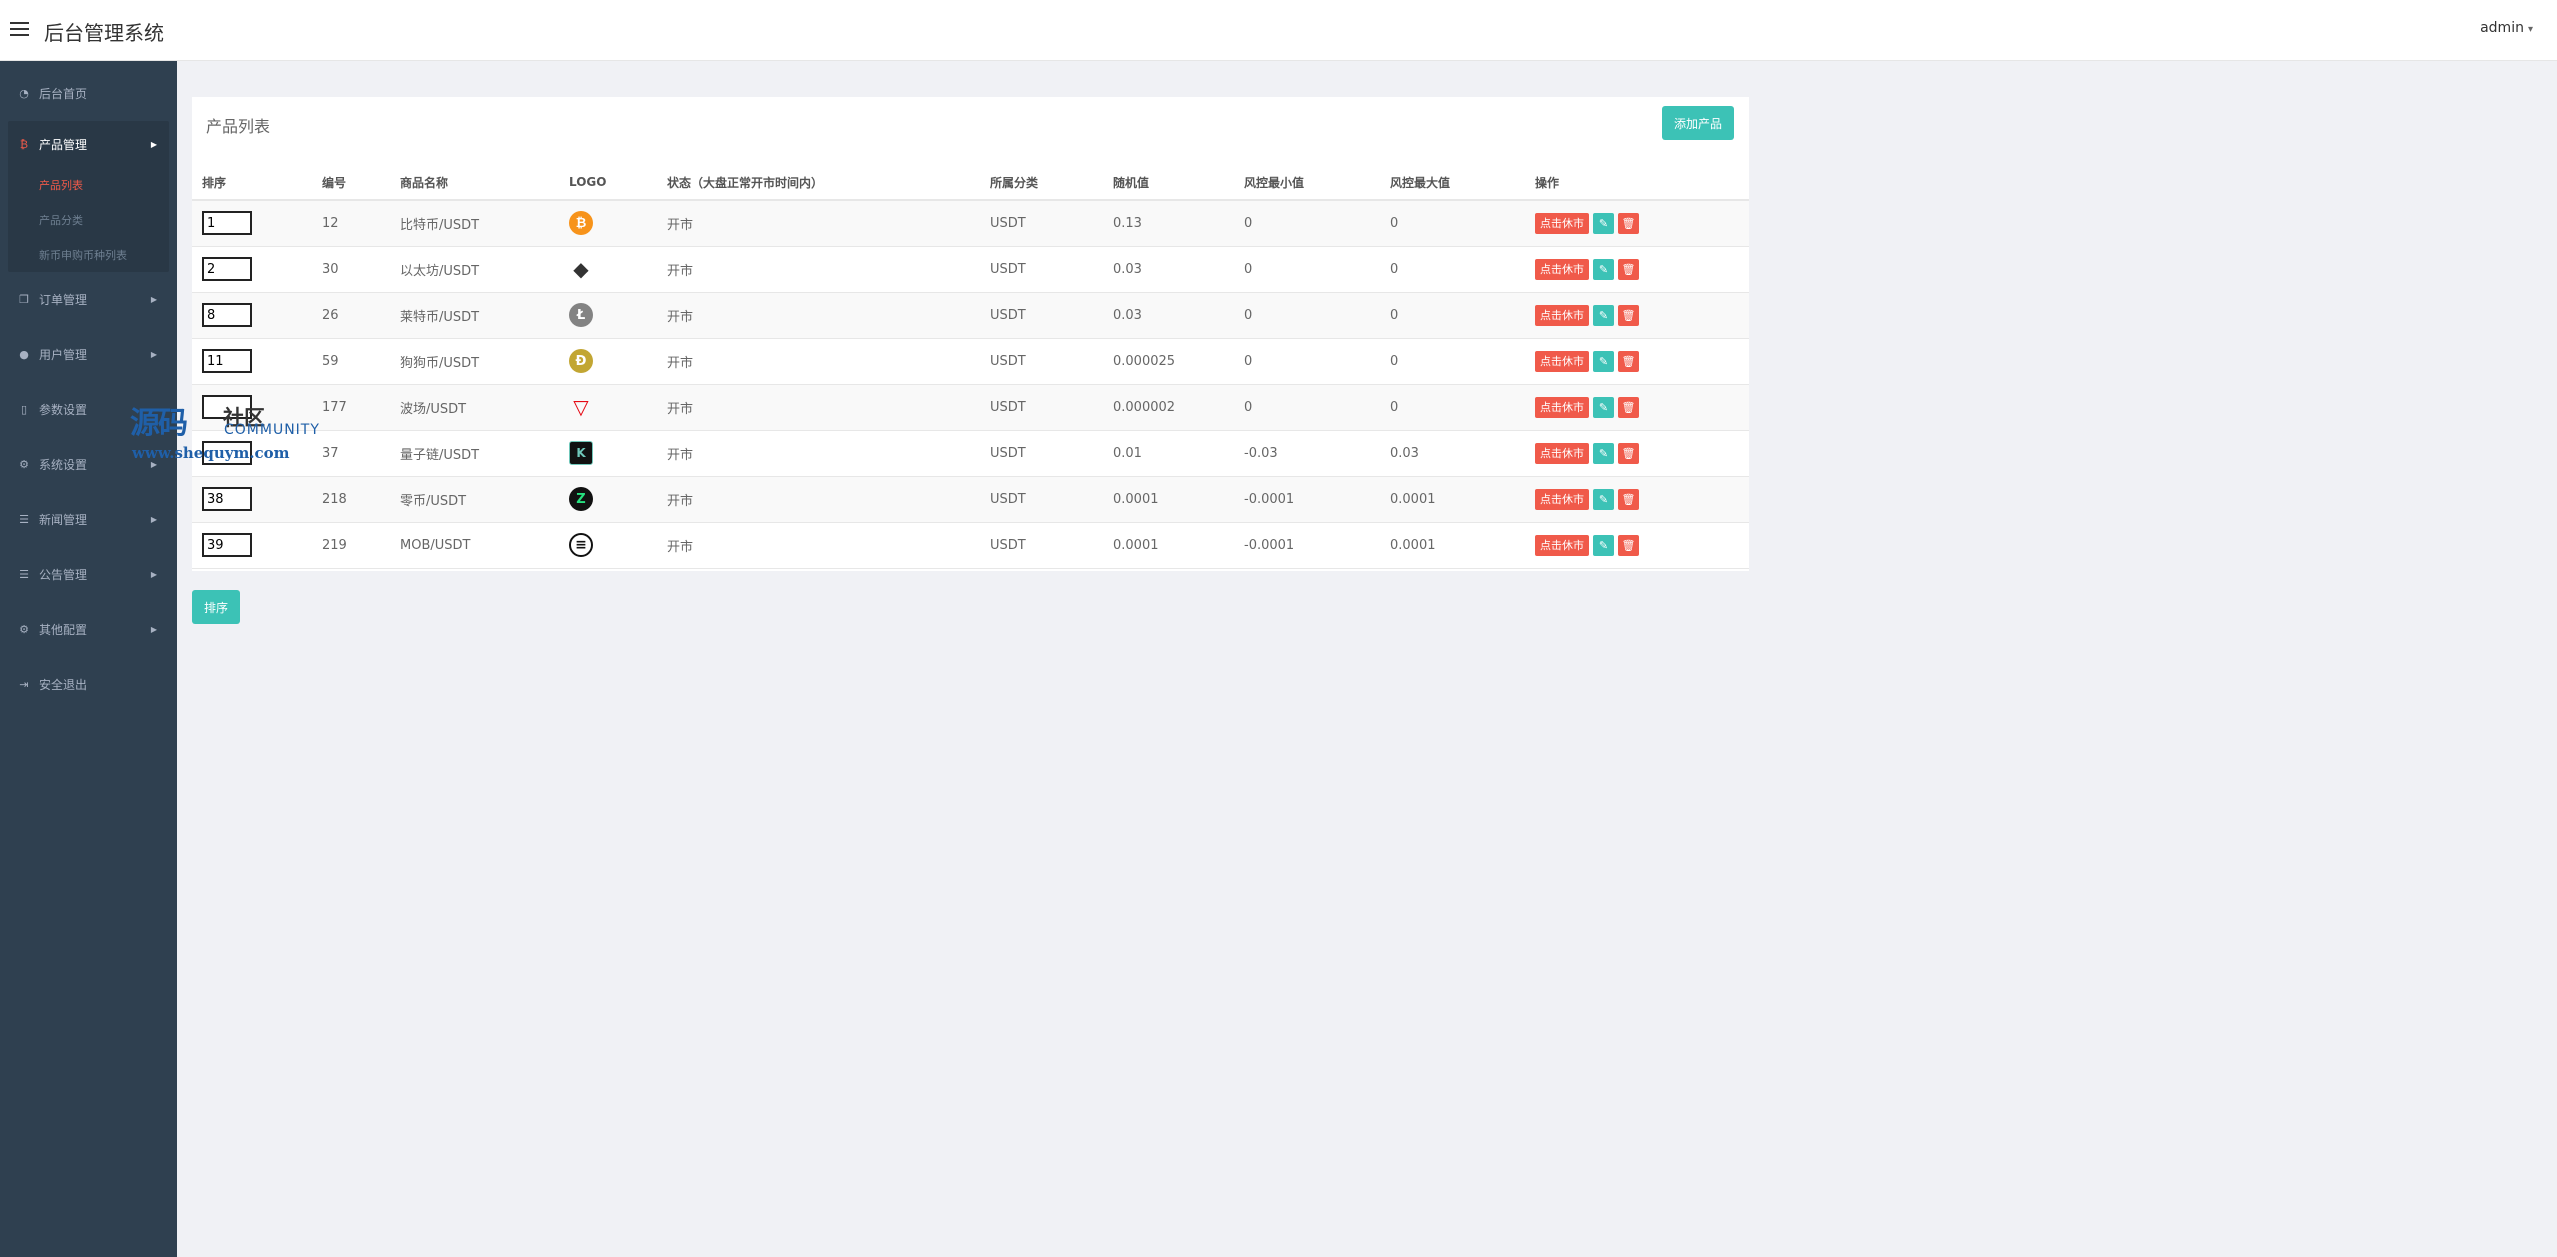 The width and height of the screenshot is (2557, 1257). Describe the element at coordinates (88, 629) in the screenshot. I see `sidebar-item-other-config: ⚙ 其他配置 ▶` at that location.